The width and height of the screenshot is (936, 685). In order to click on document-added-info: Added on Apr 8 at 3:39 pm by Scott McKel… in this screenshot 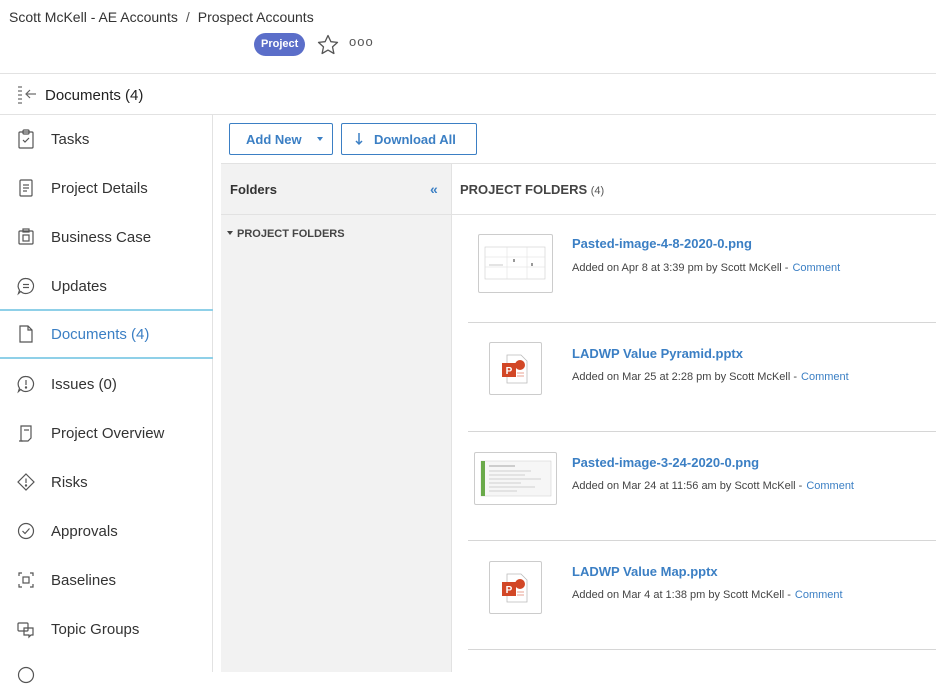, I will do `click(680, 268)`.